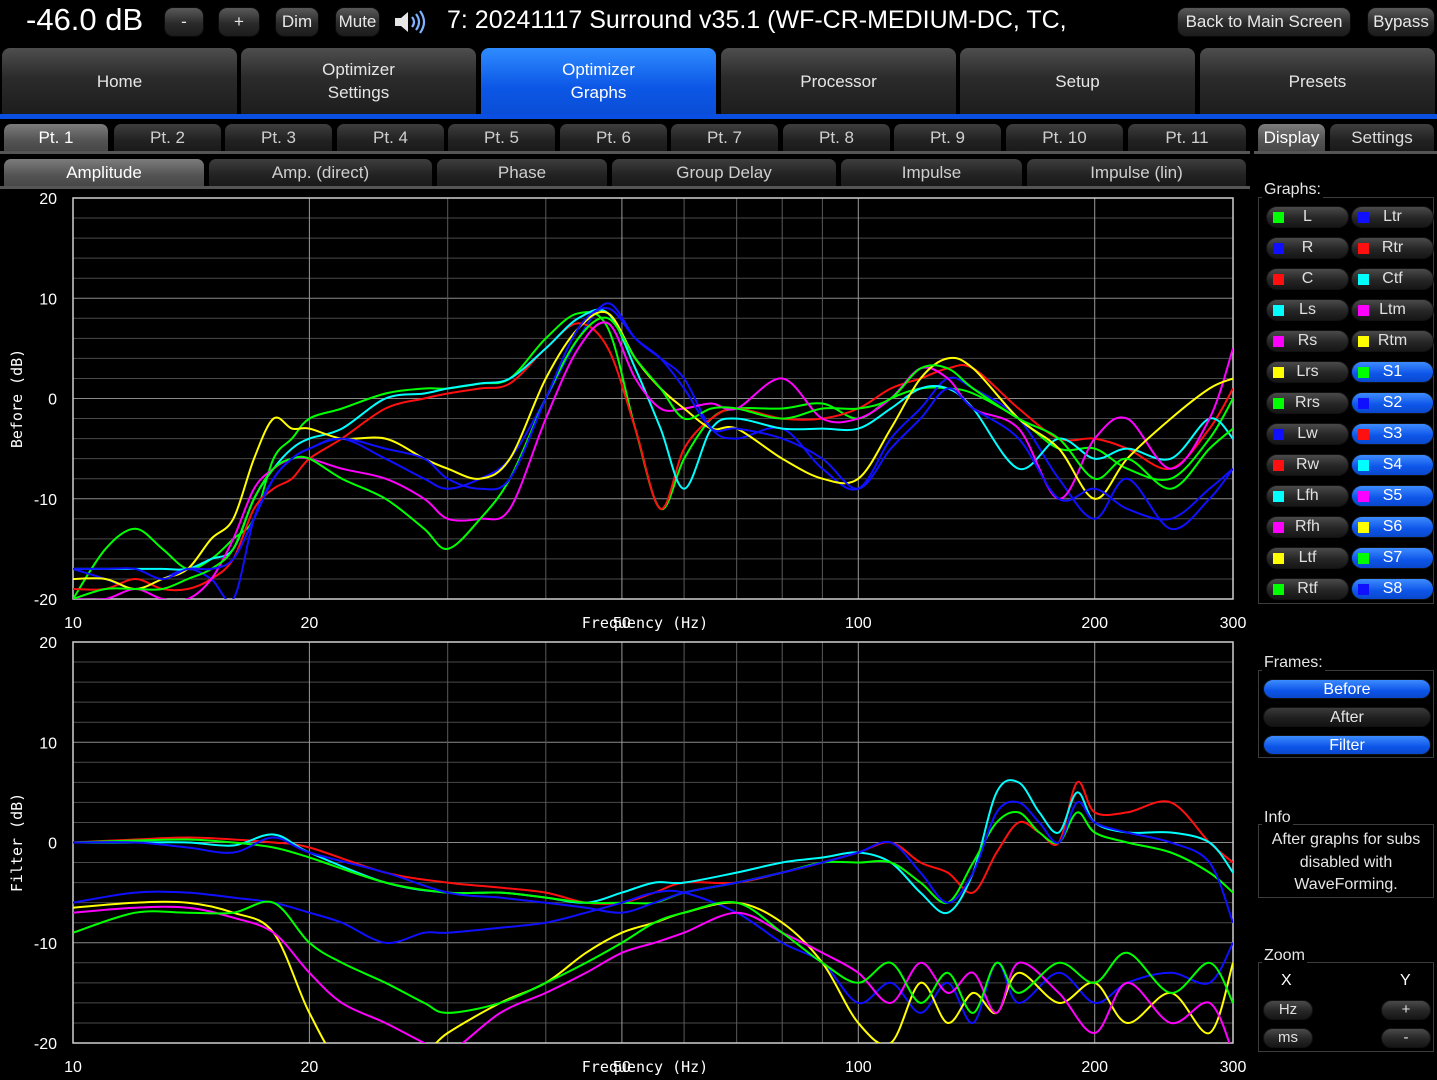  I want to click on graph-toggle-ls: Ls, so click(1307, 310).